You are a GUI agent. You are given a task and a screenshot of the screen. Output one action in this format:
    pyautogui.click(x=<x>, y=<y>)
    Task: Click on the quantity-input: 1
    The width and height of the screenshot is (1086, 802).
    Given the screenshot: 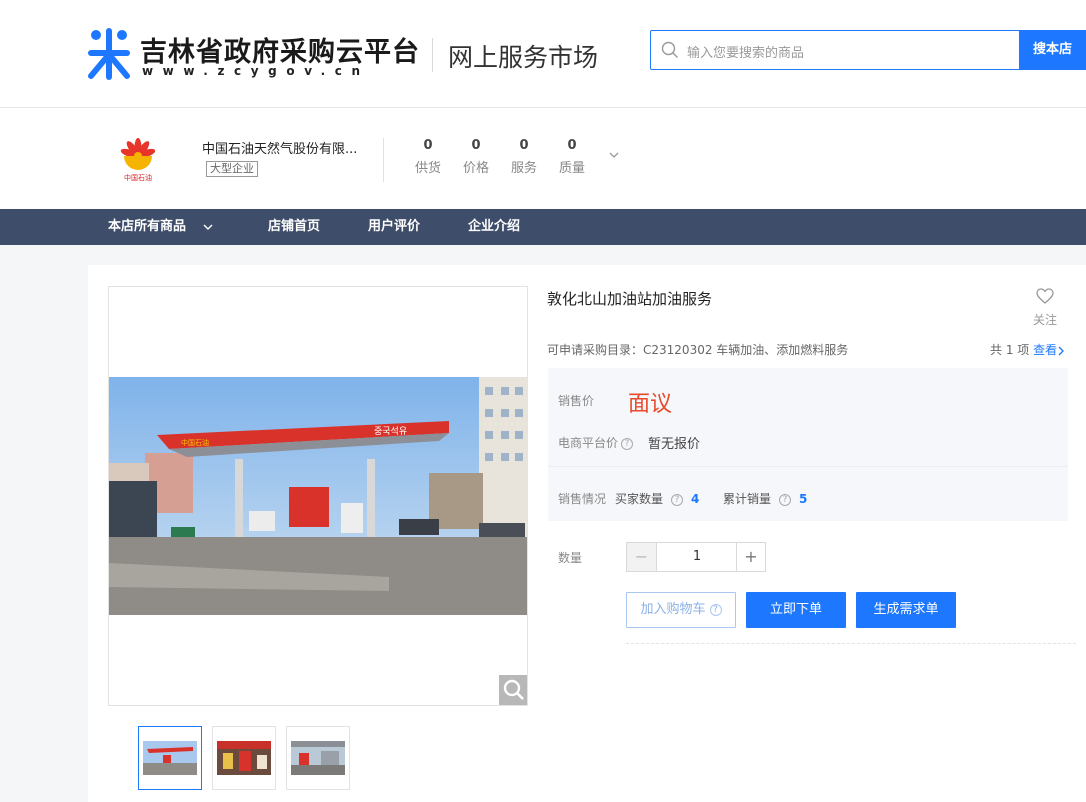 What is the action you would take?
    pyautogui.click(x=697, y=557)
    